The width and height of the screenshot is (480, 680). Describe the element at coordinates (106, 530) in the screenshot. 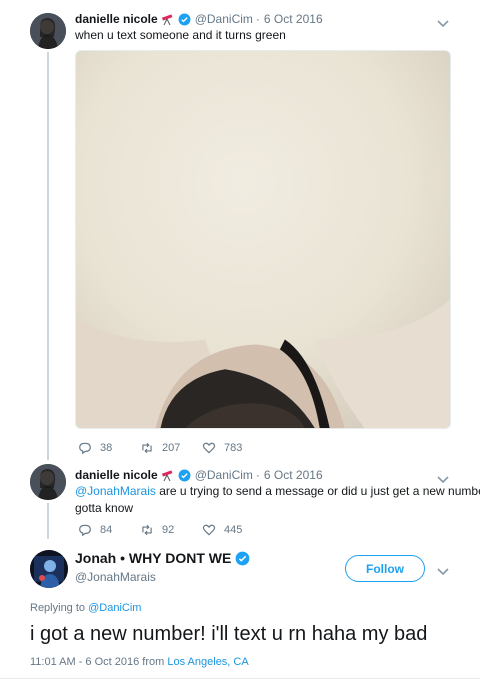

I see `reply-count: 84` at that location.